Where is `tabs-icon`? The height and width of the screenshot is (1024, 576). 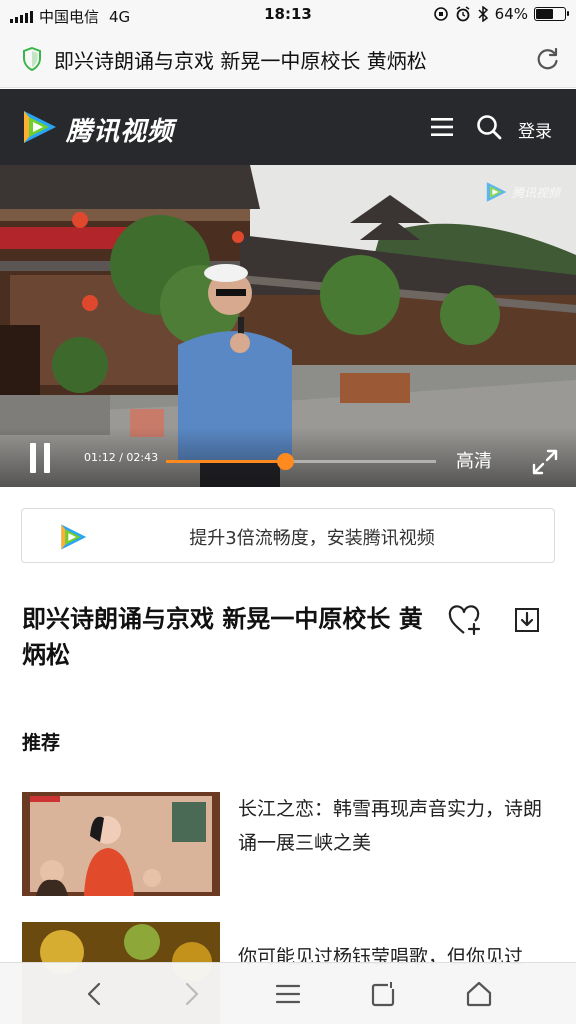
tabs-icon is located at coordinates (384, 994).